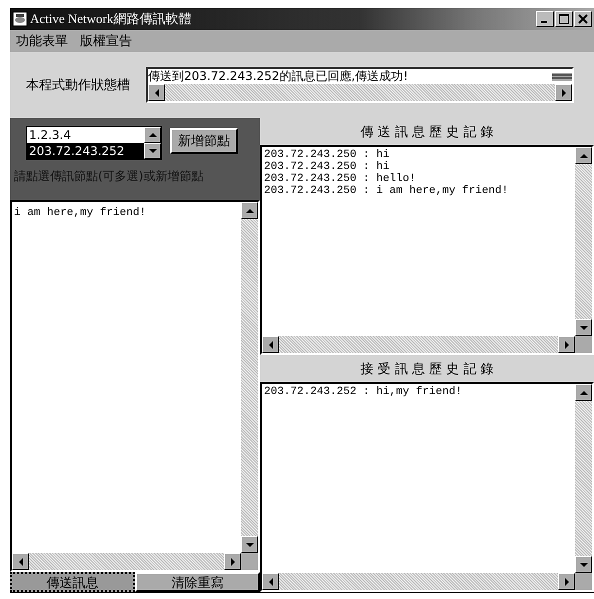 The height and width of the screenshot is (599, 594). What do you see at coordinates (78, 85) in the screenshot?
I see `status-label: 本程式動作狀態槽` at bounding box center [78, 85].